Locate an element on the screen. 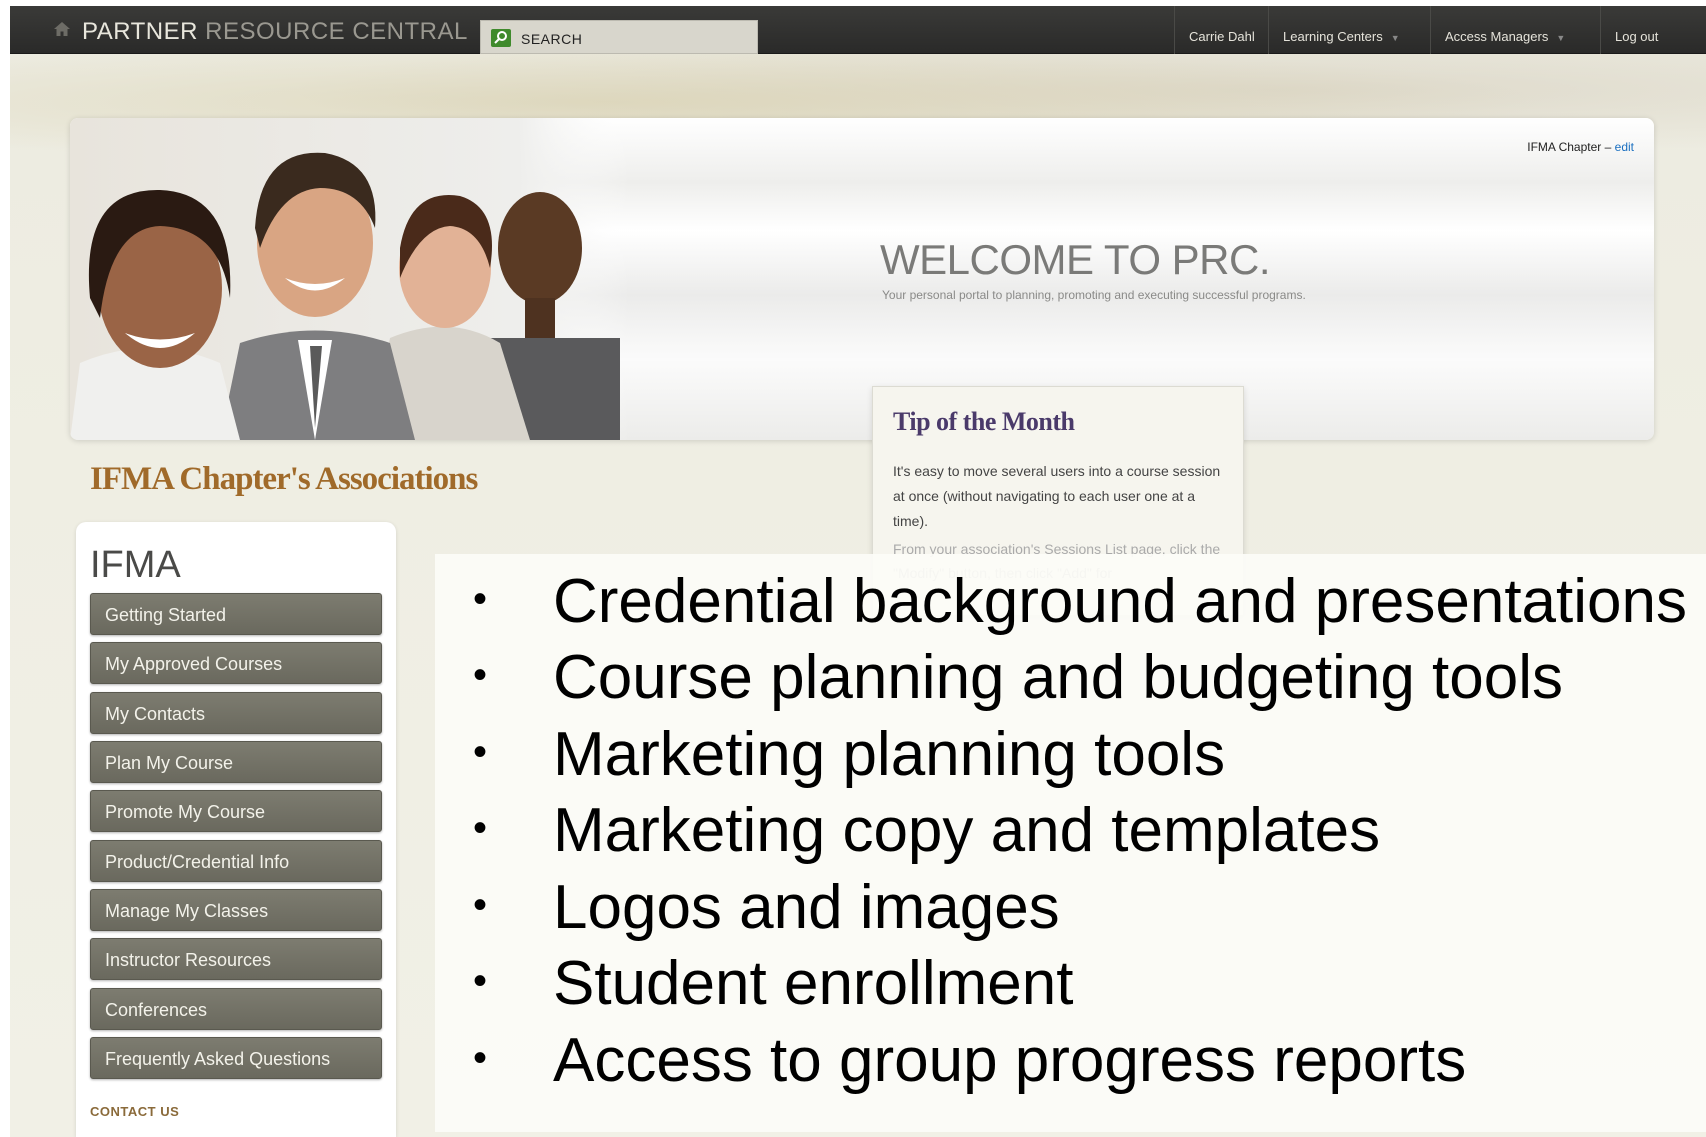 Image resolution: width=1706 pixels, height=1137 pixels. bullet-item: • Student enrollment is located at coordinates (773, 983).